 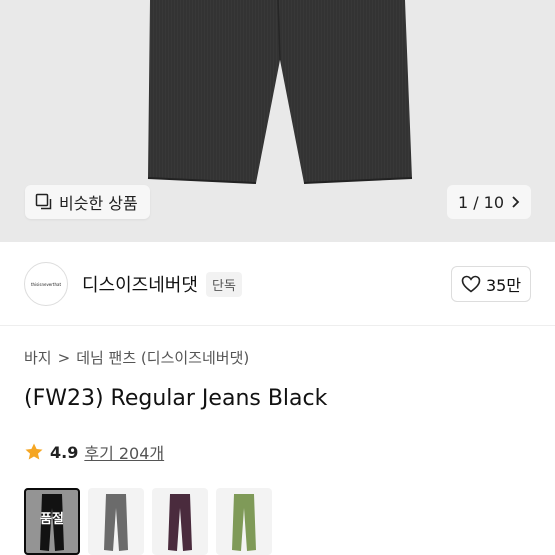 What do you see at coordinates (124, 452) in the screenshot?
I see `reviews-link: 후기 204개` at bounding box center [124, 452].